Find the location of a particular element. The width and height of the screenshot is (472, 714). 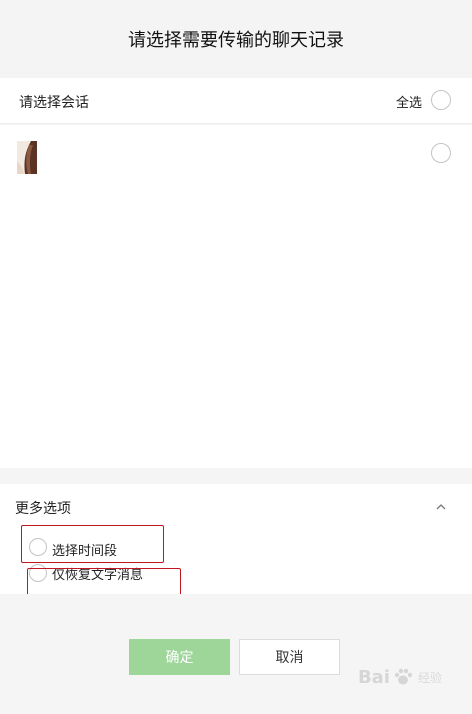

dialog-title: 请选择需要传输的聊天记录 is located at coordinates (236, 40).